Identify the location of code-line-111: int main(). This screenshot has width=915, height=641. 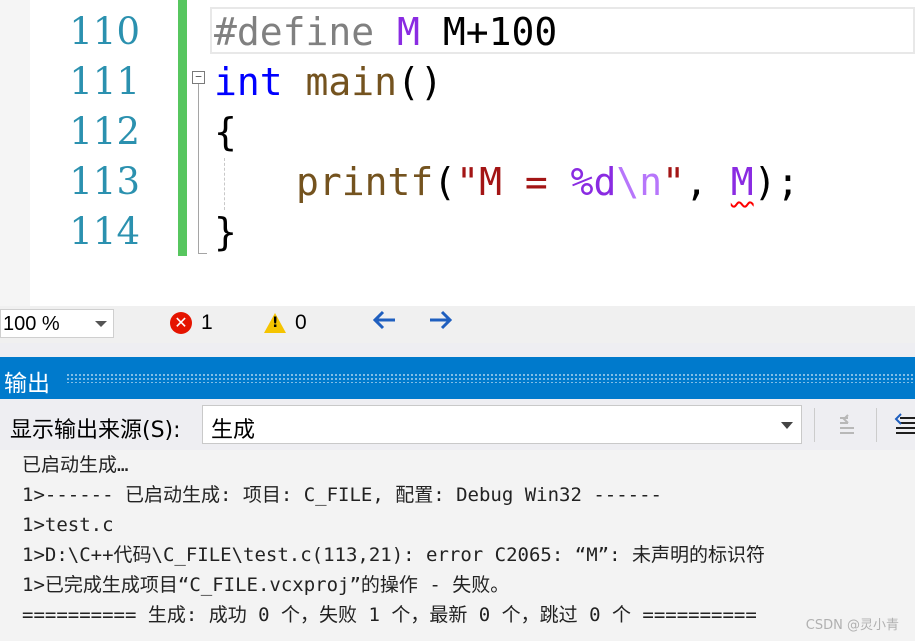
(328, 82).